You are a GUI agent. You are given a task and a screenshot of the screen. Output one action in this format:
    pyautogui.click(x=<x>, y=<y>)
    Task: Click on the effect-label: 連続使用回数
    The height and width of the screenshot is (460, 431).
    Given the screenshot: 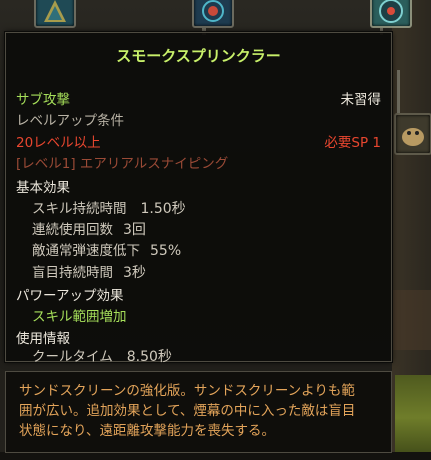 What is the action you would take?
    pyautogui.click(x=72, y=230)
    